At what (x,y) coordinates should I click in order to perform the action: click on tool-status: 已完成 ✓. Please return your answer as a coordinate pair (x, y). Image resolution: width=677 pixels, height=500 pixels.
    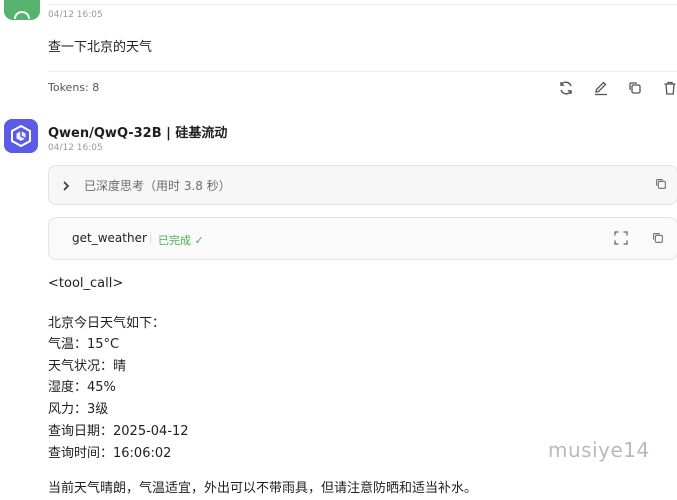
    Looking at the image, I should click on (181, 240).